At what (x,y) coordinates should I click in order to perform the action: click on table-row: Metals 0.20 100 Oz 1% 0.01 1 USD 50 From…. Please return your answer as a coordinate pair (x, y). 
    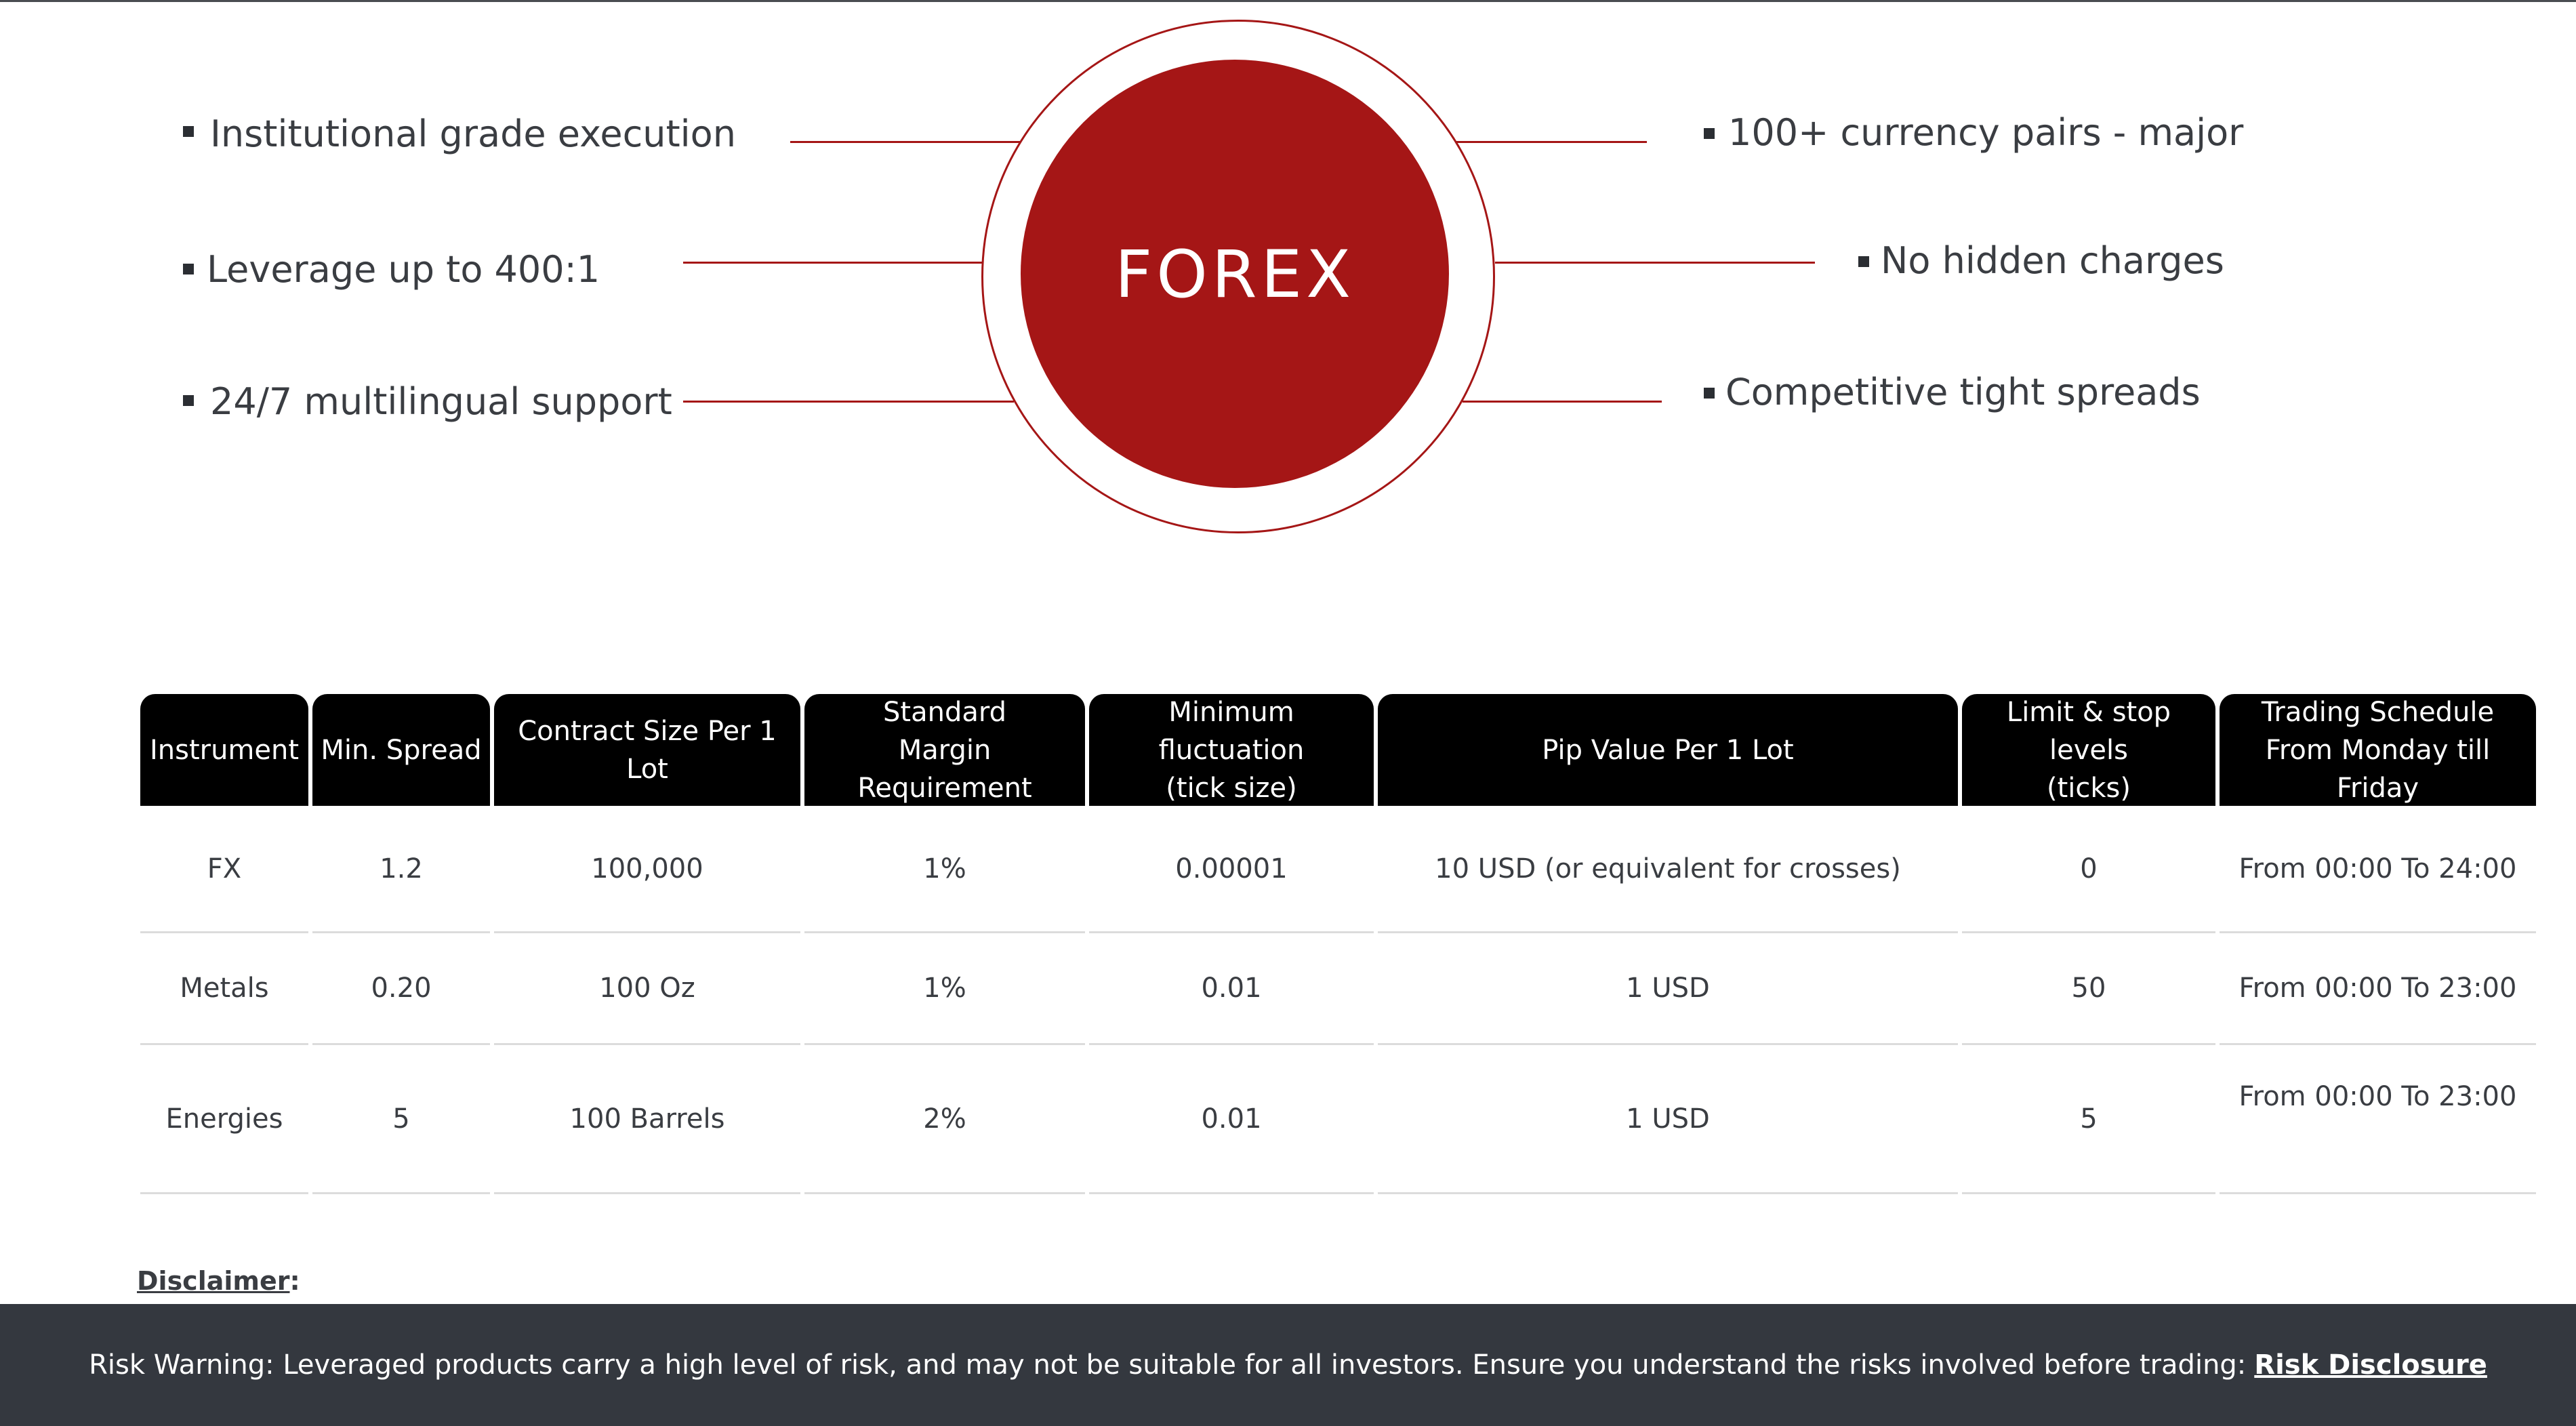
    Looking at the image, I should click on (1338, 989).